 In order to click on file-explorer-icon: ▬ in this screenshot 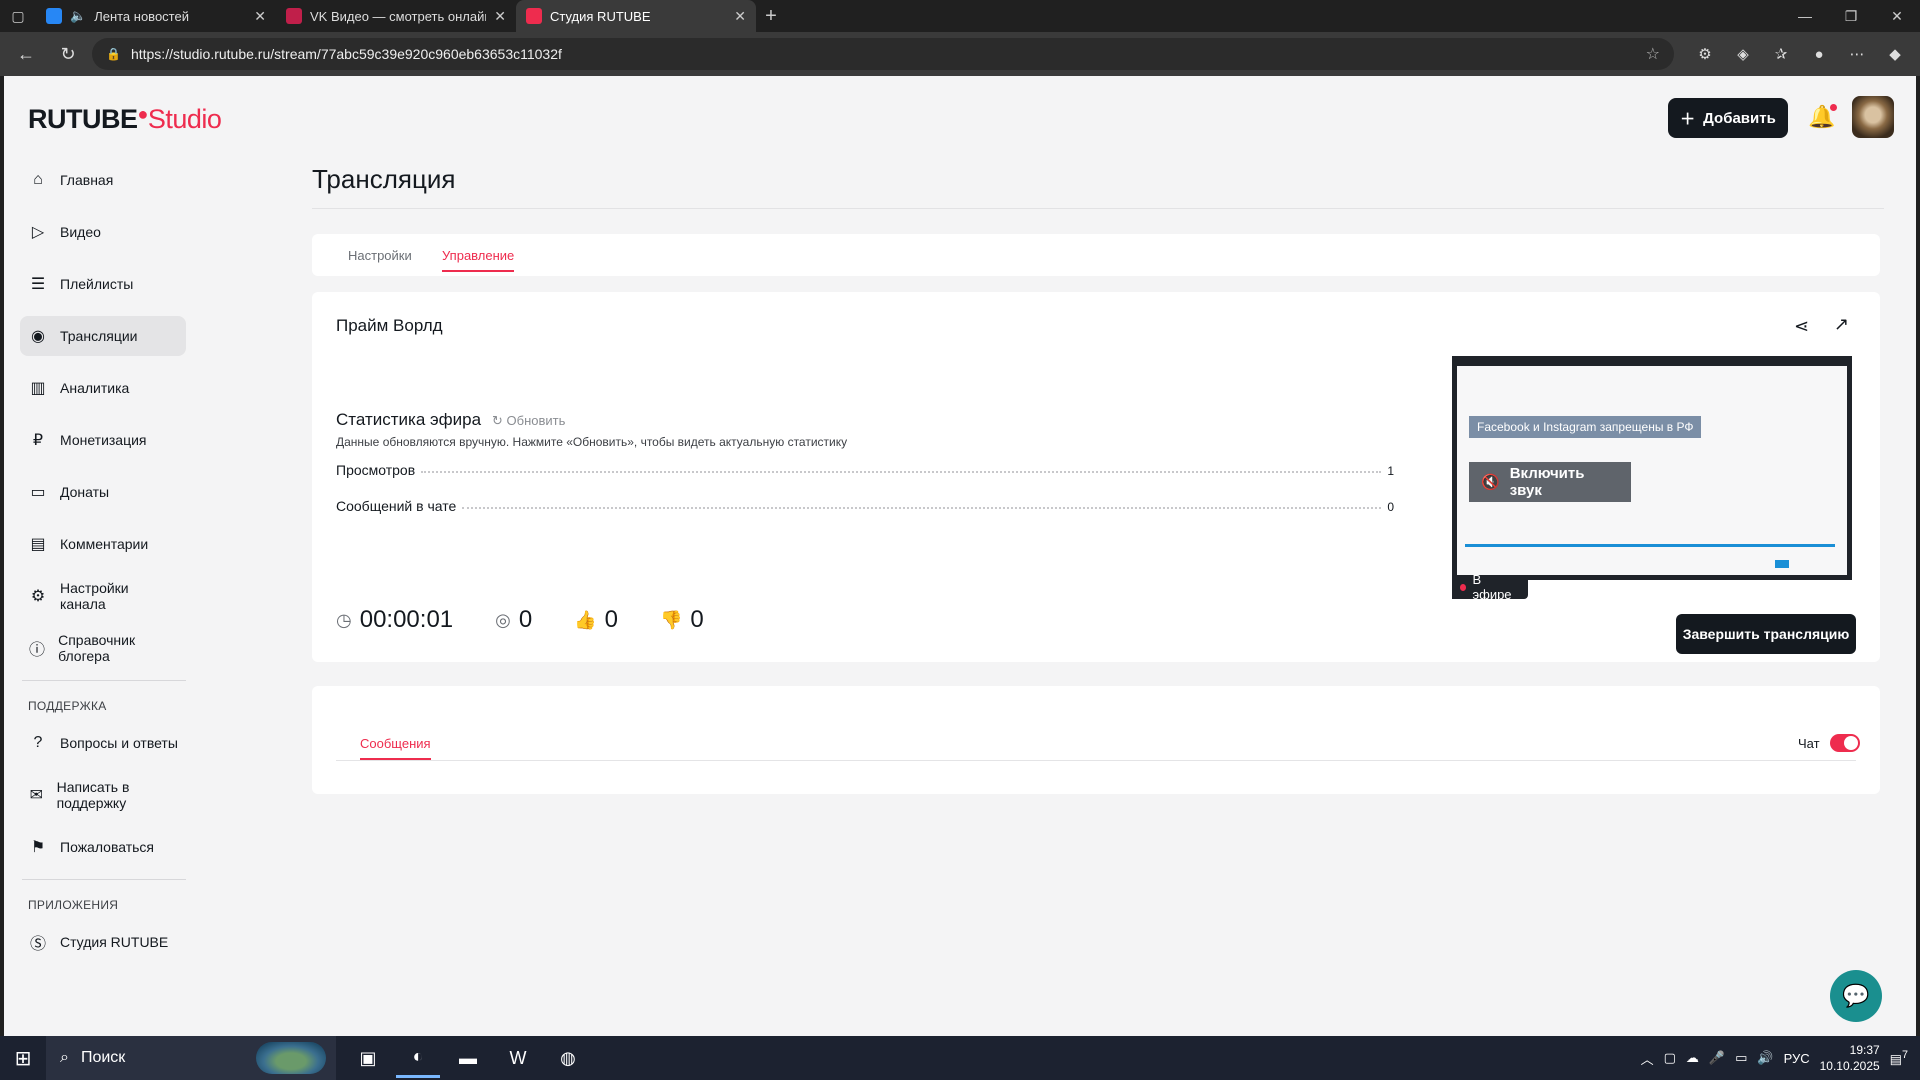, I will do `click(468, 1058)`.